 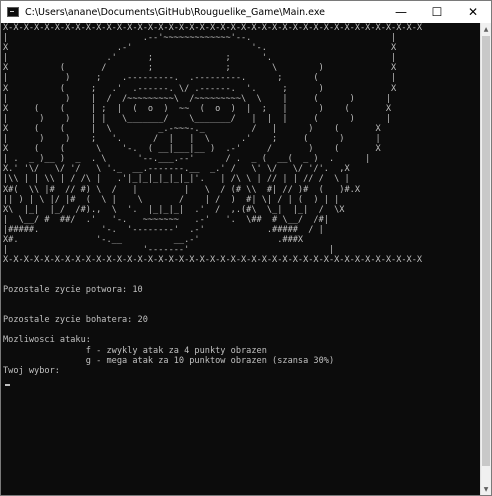 What do you see at coordinates (241, 381) in the screenshot?
I see `input-line` at bounding box center [241, 381].